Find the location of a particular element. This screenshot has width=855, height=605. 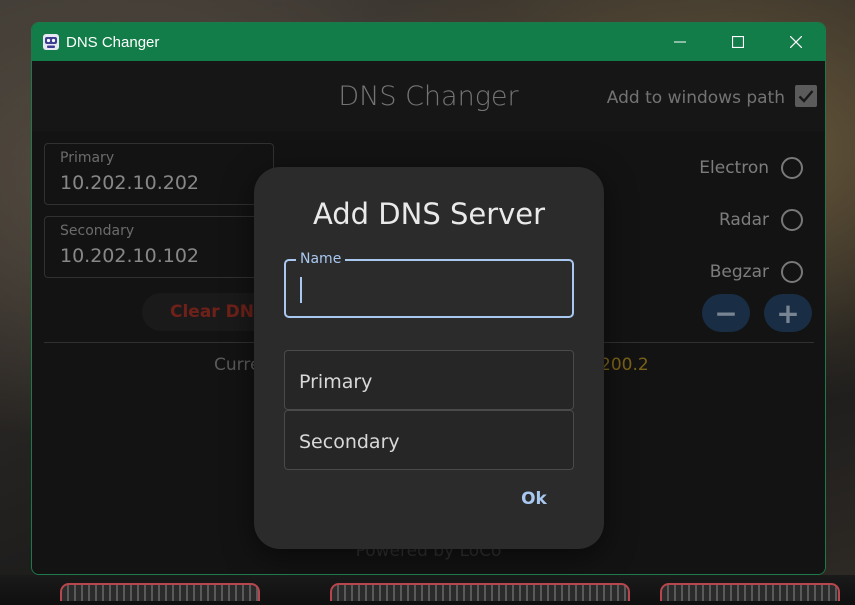

minimize-button is located at coordinates (680, 42).